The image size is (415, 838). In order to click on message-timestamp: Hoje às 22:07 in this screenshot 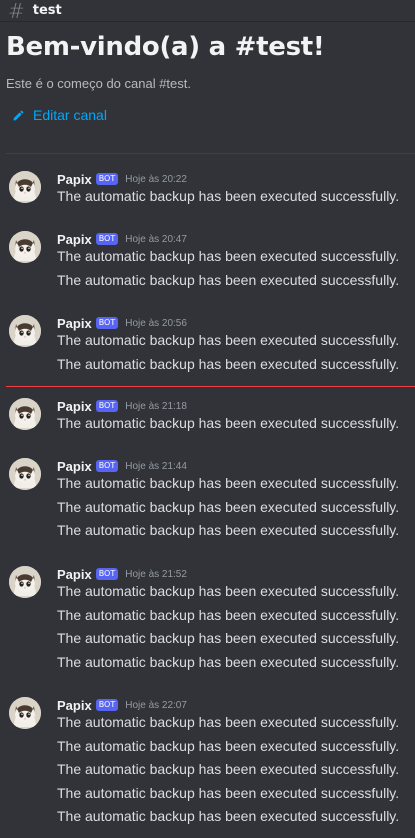, I will do `click(156, 705)`.